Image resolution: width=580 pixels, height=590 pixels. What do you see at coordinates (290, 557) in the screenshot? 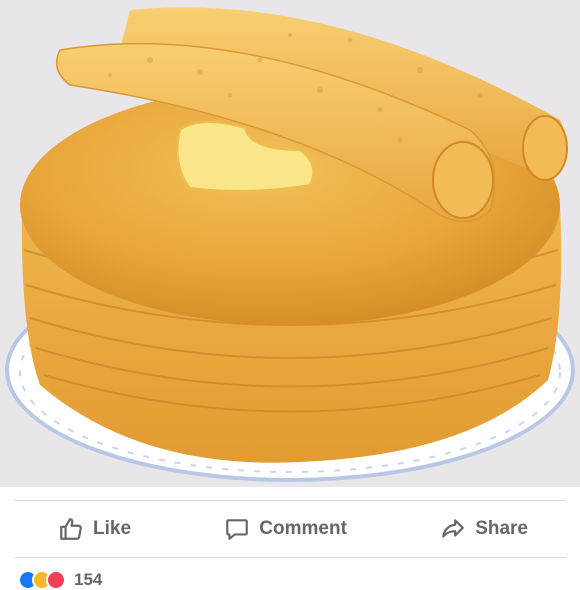
I see `divider` at bounding box center [290, 557].